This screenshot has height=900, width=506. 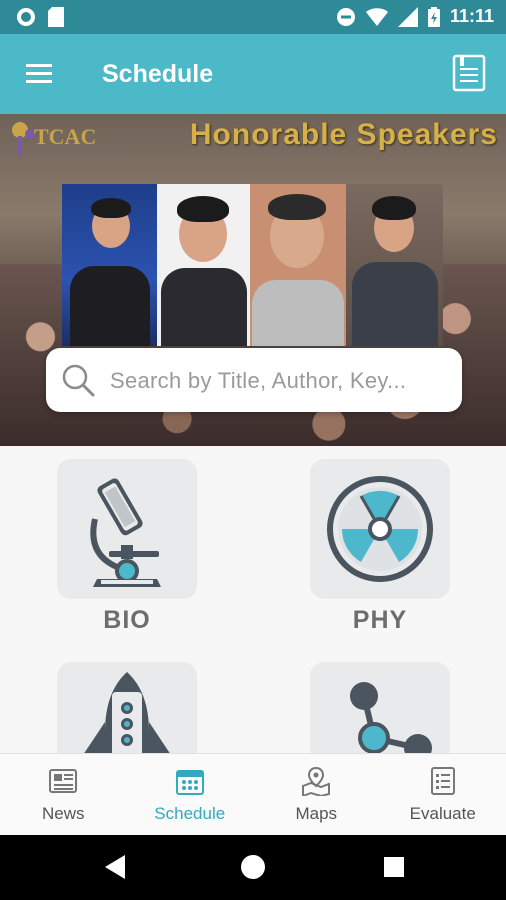 I want to click on status-bar: 11:11, so click(x=253, y=17).